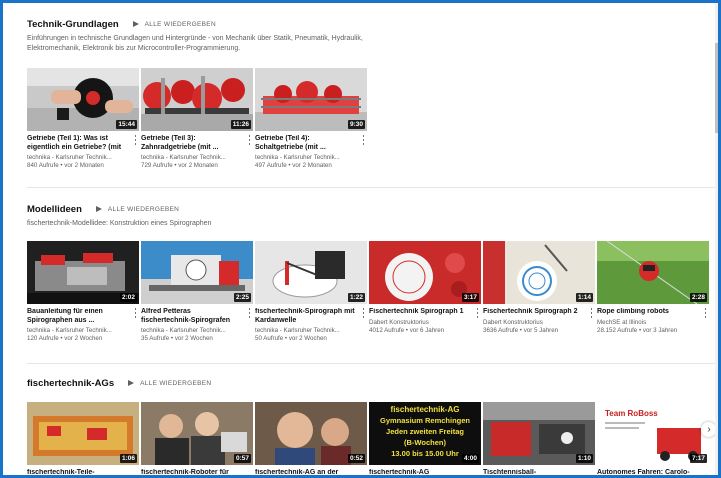  What do you see at coordinates (70, 383) in the screenshot?
I see `section-title: fischertechnik-AGs` at bounding box center [70, 383].